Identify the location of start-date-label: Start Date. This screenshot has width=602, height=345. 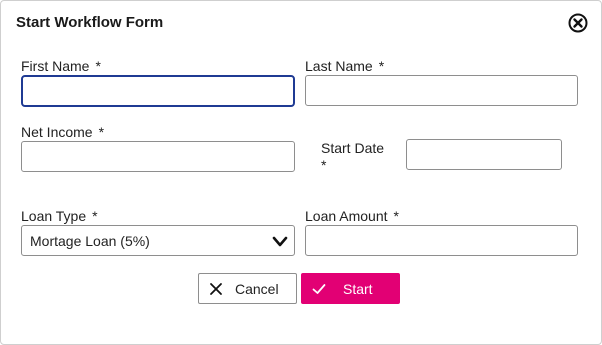
(352, 148).